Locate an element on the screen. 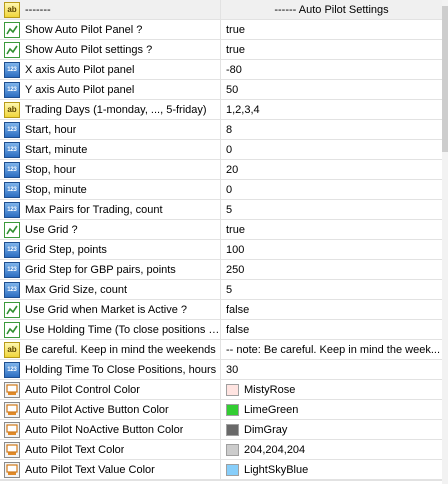 This screenshot has height=485, width=448. parameter-name-cell: 123 Grid Step for GBP pairs, points is located at coordinates (110, 270).